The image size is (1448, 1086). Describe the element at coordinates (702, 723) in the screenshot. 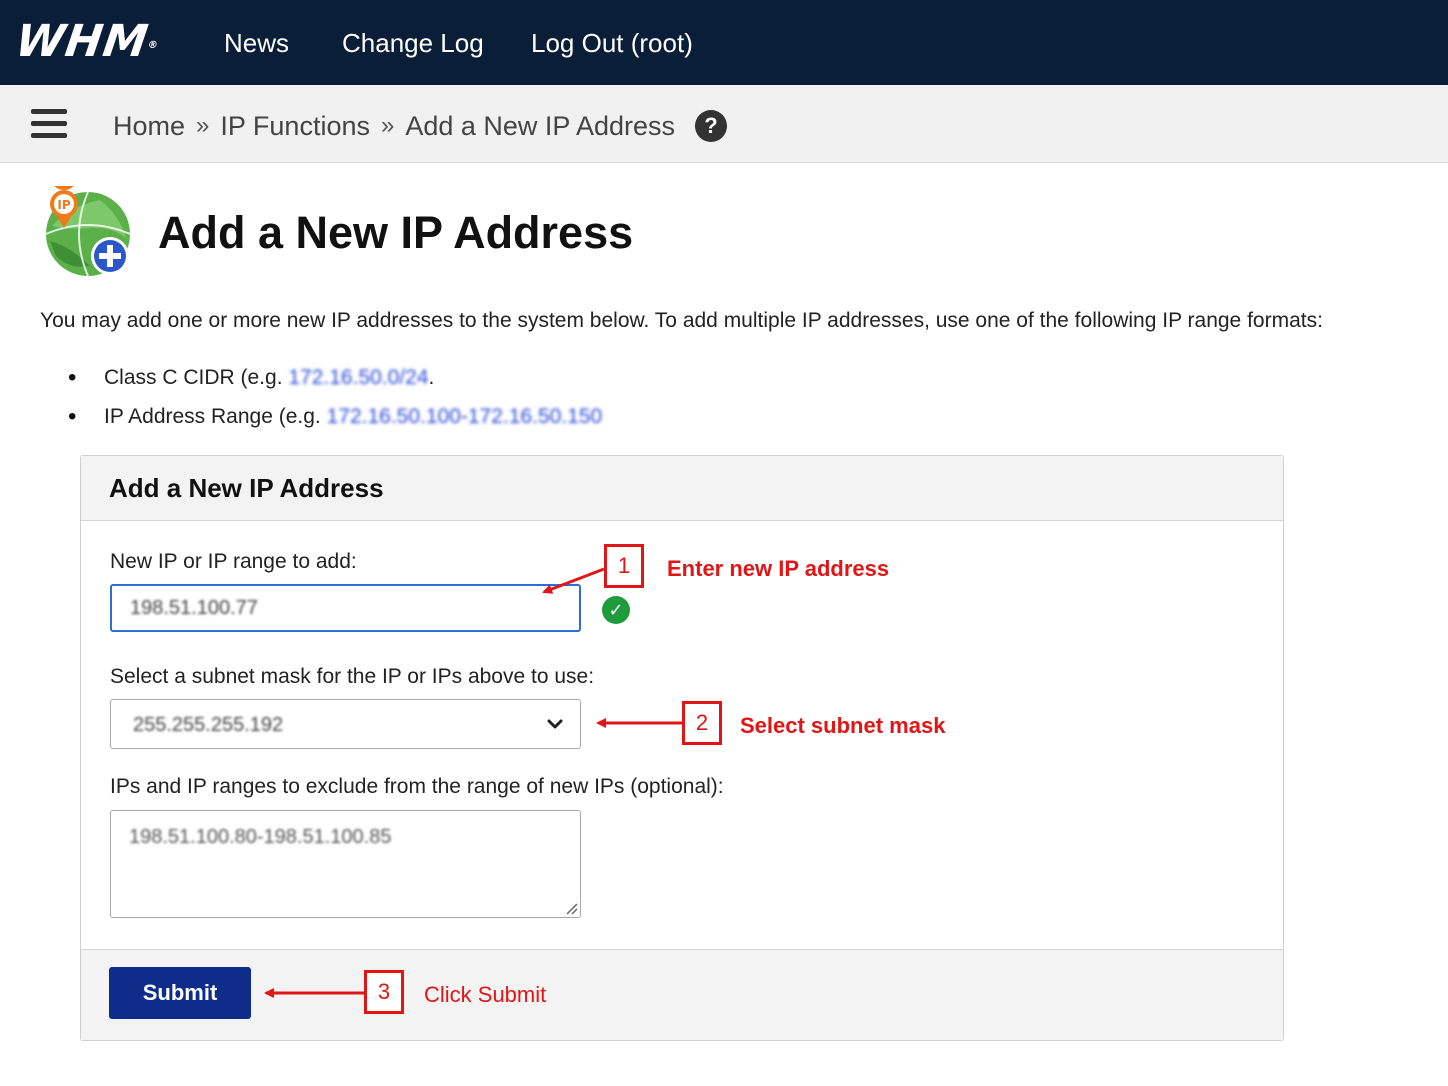

I see `annotation-step-2-badge: 2` at that location.